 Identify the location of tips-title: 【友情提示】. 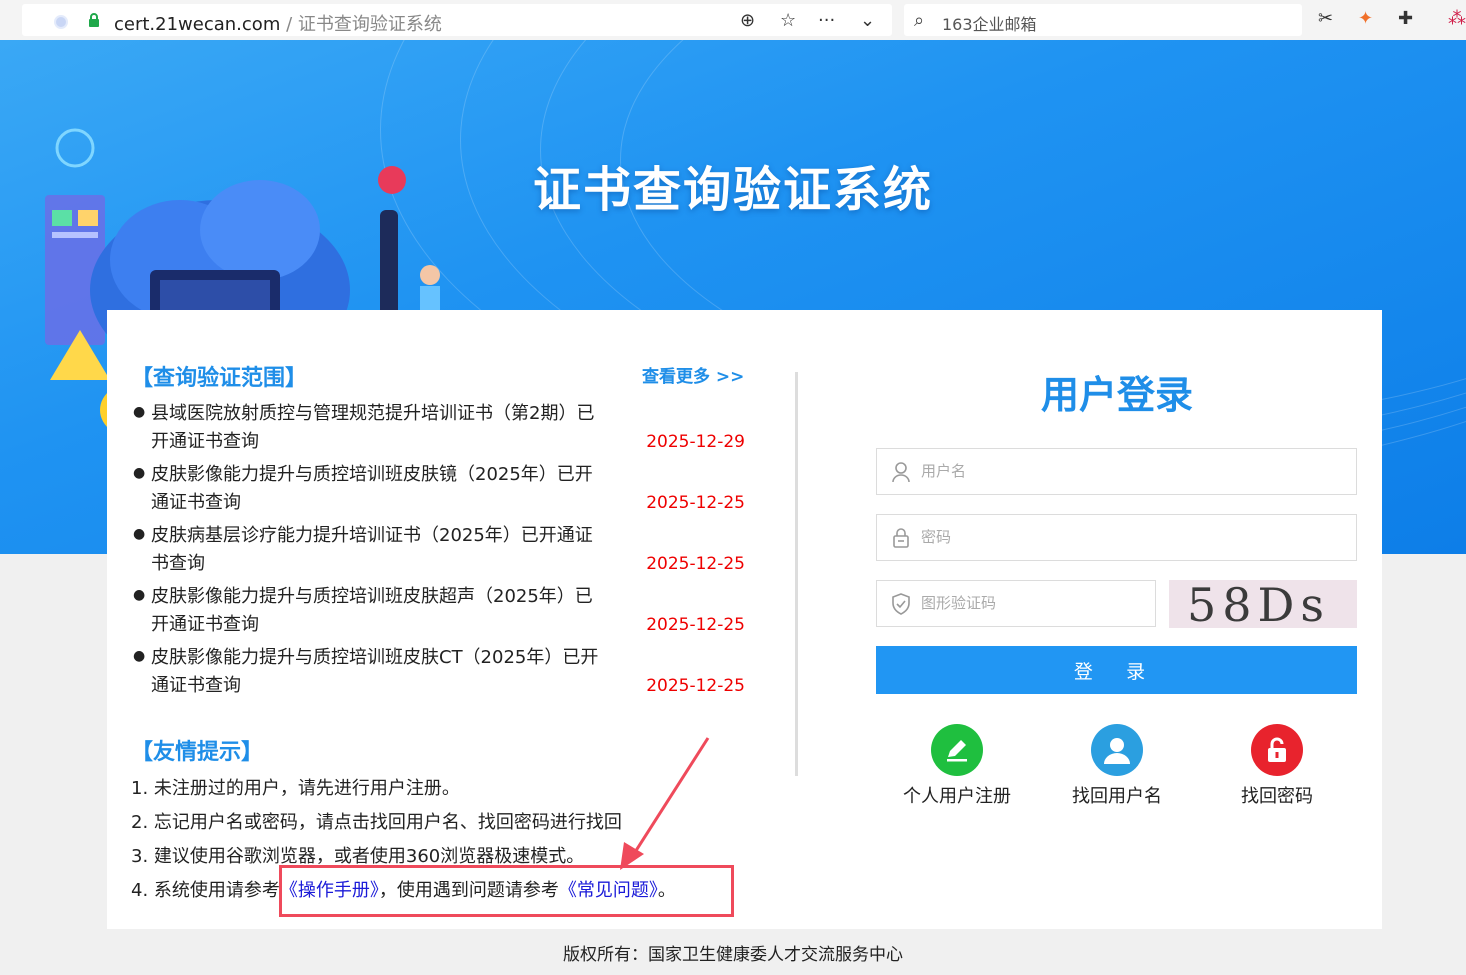
(197, 752).